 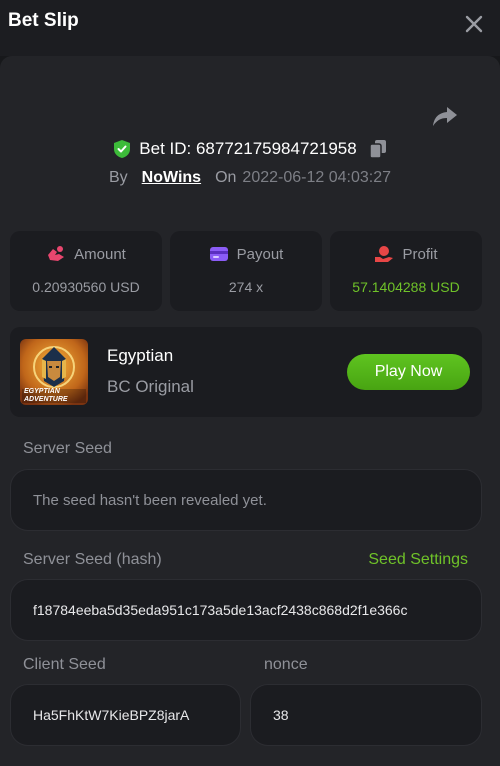 I want to click on nonce-value: 38, so click(x=281, y=715).